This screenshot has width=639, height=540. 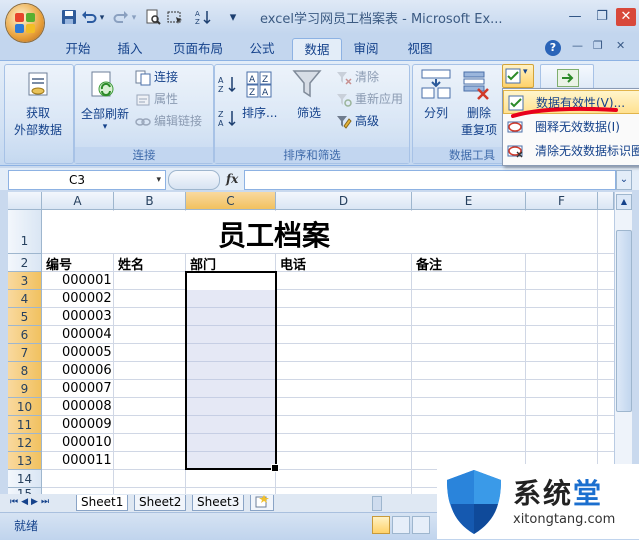 What do you see at coordinates (421, 525) in the screenshot?
I see `page-break-view-icon` at bounding box center [421, 525].